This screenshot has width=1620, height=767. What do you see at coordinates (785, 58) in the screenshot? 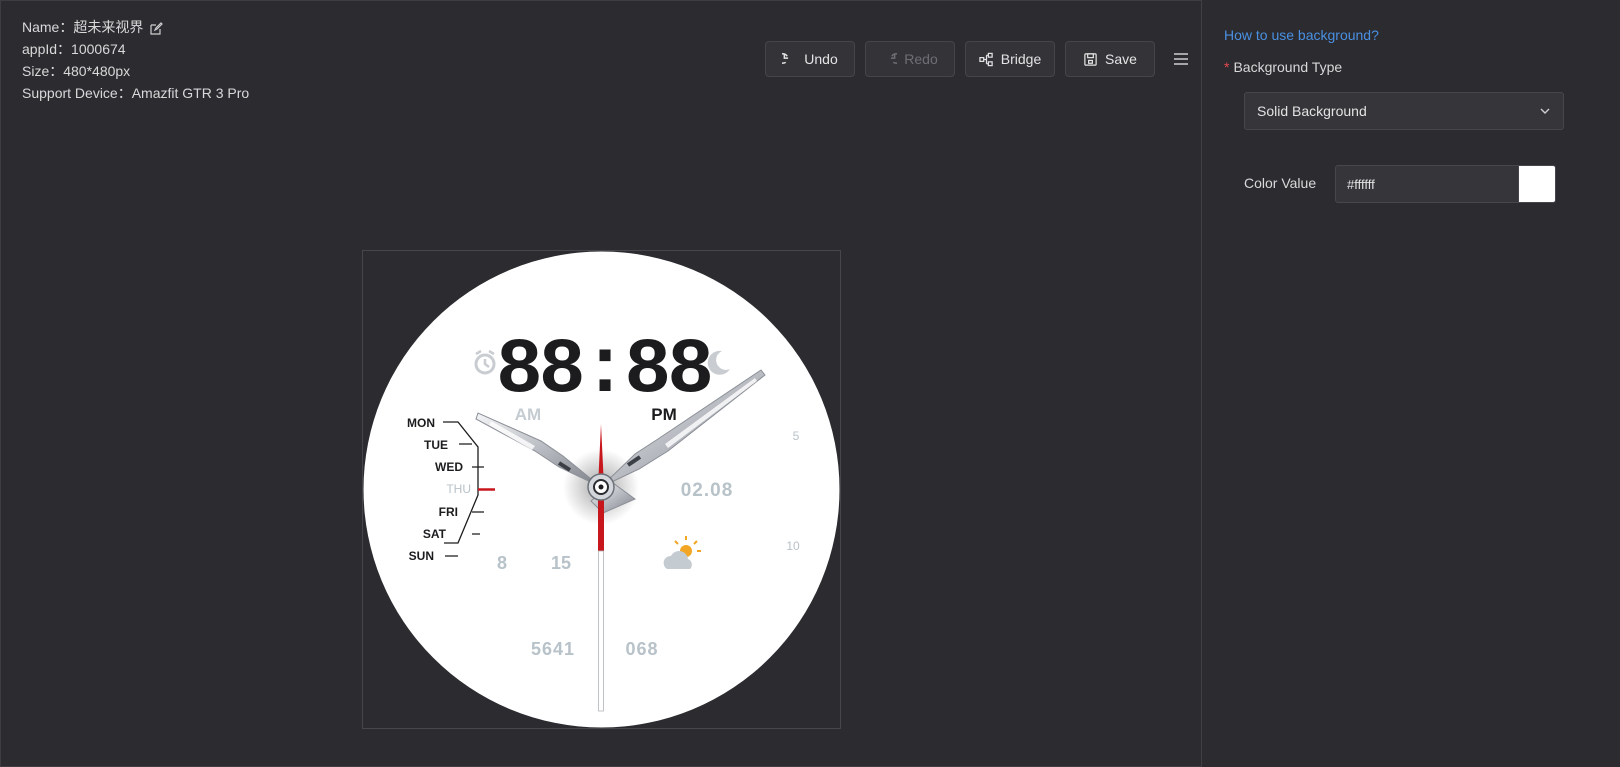
I see `undo-icon` at bounding box center [785, 58].